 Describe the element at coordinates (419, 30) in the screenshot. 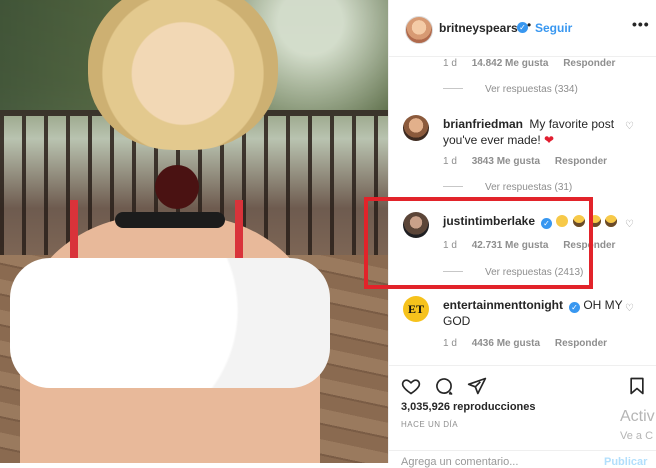

I see `author-avatar` at that location.